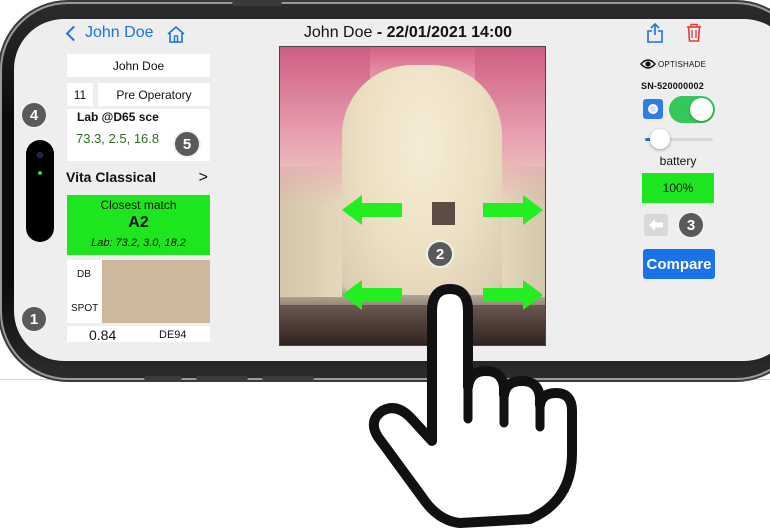  What do you see at coordinates (660, 139) in the screenshot?
I see `brightness-slider-knob` at bounding box center [660, 139].